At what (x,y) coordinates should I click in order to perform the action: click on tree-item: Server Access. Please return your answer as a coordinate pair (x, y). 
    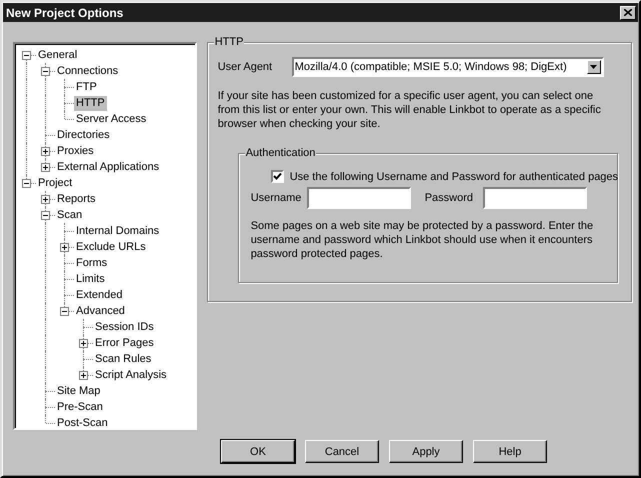
    Looking at the image, I should click on (111, 119).